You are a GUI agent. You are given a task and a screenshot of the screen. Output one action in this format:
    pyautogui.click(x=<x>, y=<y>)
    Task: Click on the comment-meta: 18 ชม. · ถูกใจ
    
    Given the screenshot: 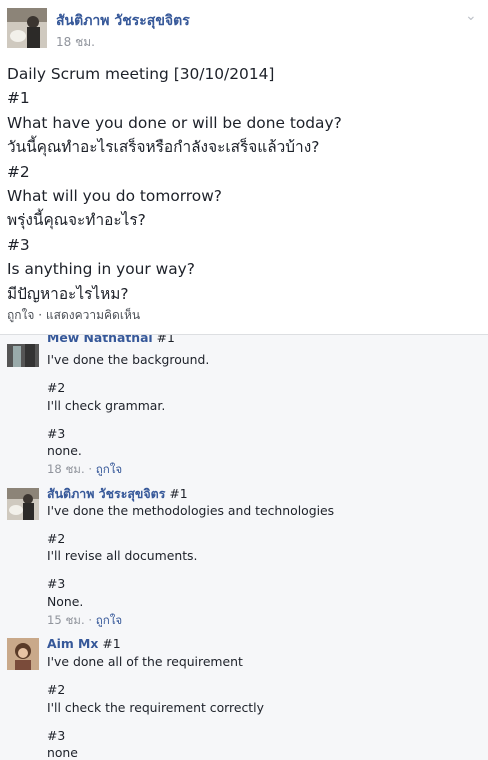 What is the action you would take?
    pyautogui.click(x=85, y=469)
    